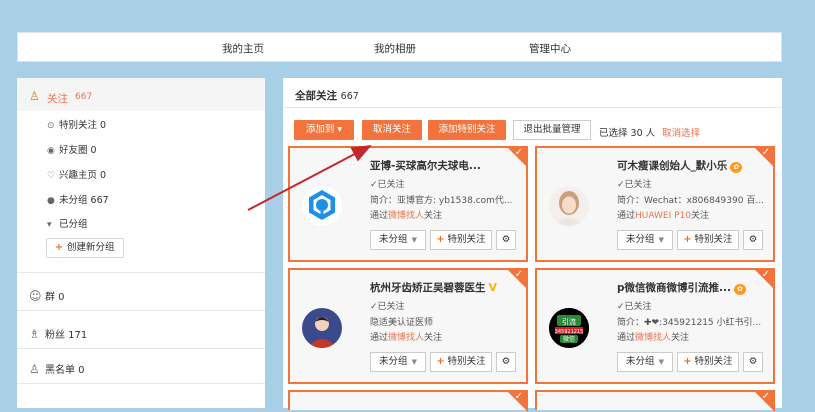 Image resolution: width=815 pixels, height=412 pixels. Describe the element at coordinates (680, 165) in the screenshot. I see `card-name: 可木瘦课创始人_默小乐 ✿` at that location.